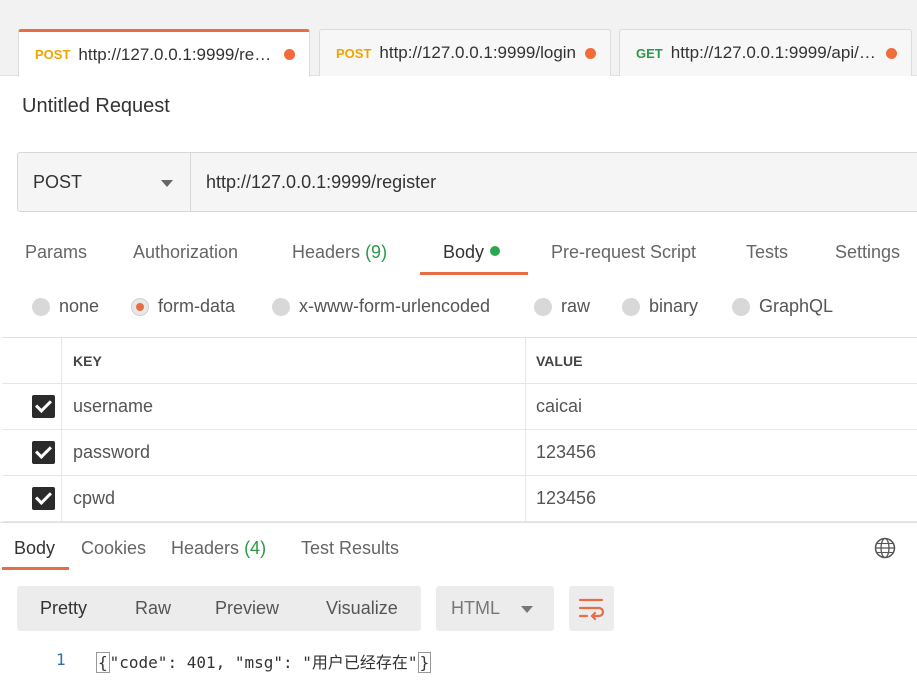 This screenshot has width=917, height=688. What do you see at coordinates (63, 608) in the screenshot?
I see `view-pretty-button: Pretty` at bounding box center [63, 608].